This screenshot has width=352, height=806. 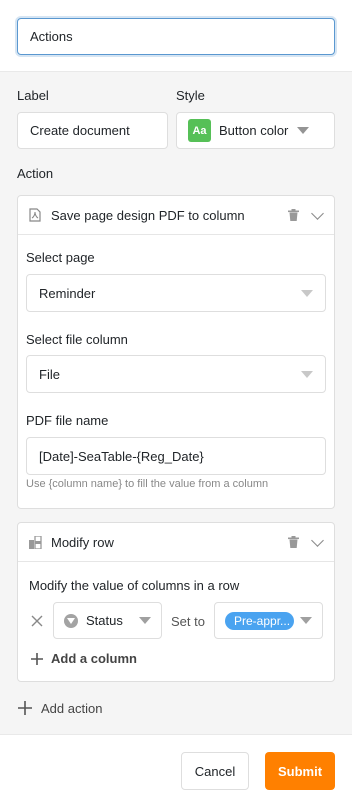 What do you see at coordinates (77, 339) in the screenshot?
I see `file-column-label: Select file column` at bounding box center [77, 339].